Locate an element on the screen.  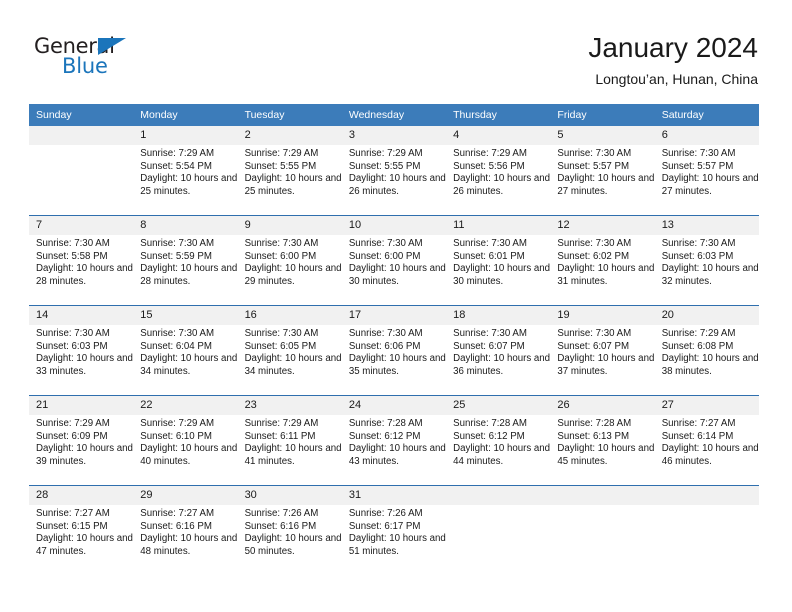
daylight-text: Daylight: 10 hours and 47 minutes. is located at coordinates (84, 545).